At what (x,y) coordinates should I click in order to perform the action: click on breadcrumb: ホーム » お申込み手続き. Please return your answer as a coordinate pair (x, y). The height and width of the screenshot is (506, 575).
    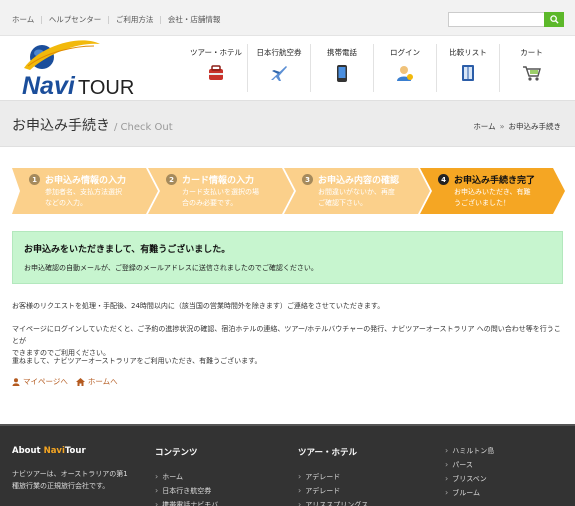
    Looking at the image, I should click on (517, 126).